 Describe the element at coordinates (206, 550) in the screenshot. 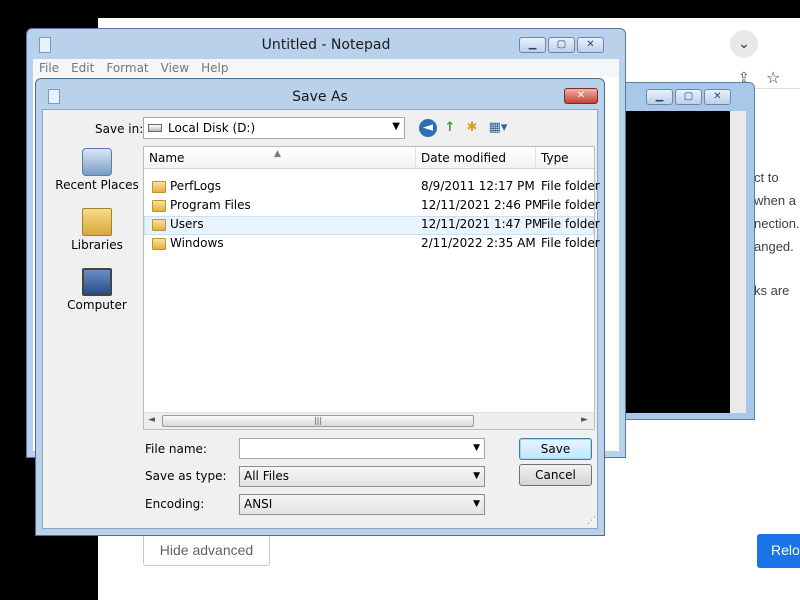

I see `hide-advanced-button: Hide advanced` at that location.